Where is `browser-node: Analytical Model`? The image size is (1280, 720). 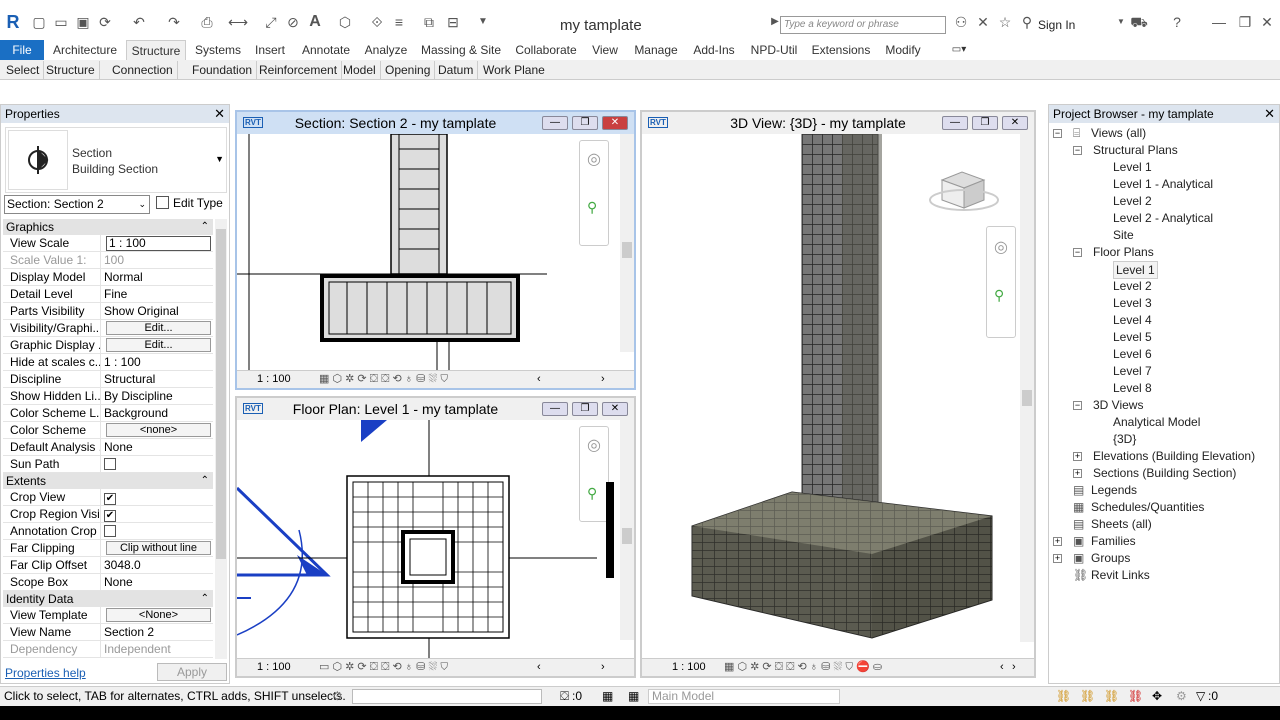
browser-node: Analytical Model is located at coordinates (1156, 422).